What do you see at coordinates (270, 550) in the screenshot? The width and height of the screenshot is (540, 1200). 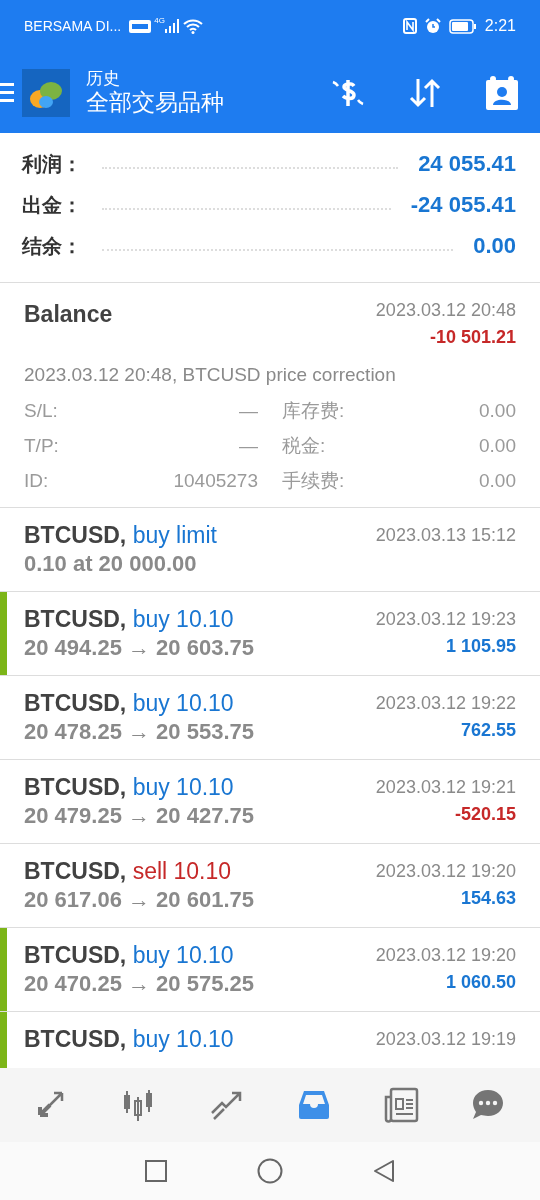 I see `order-row: BTCUSD, buy limit 0.10 at 20 000.00 2023.03.13 15:12` at bounding box center [270, 550].